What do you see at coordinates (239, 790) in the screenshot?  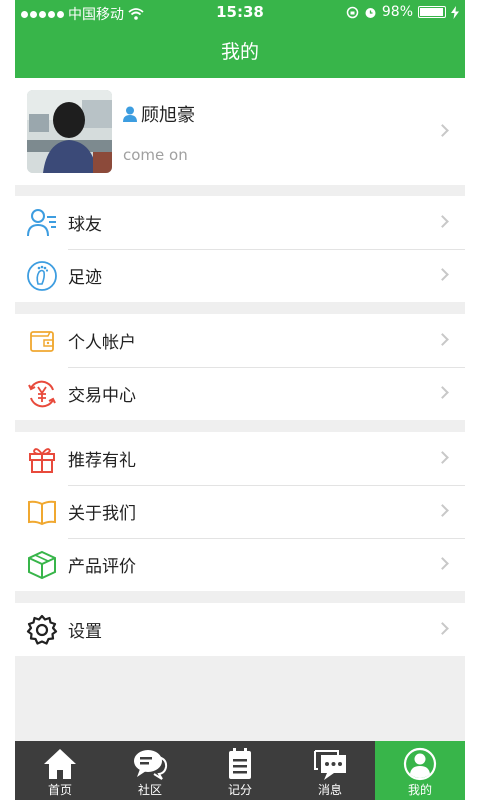 I see `tab-label: 记分` at bounding box center [239, 790].